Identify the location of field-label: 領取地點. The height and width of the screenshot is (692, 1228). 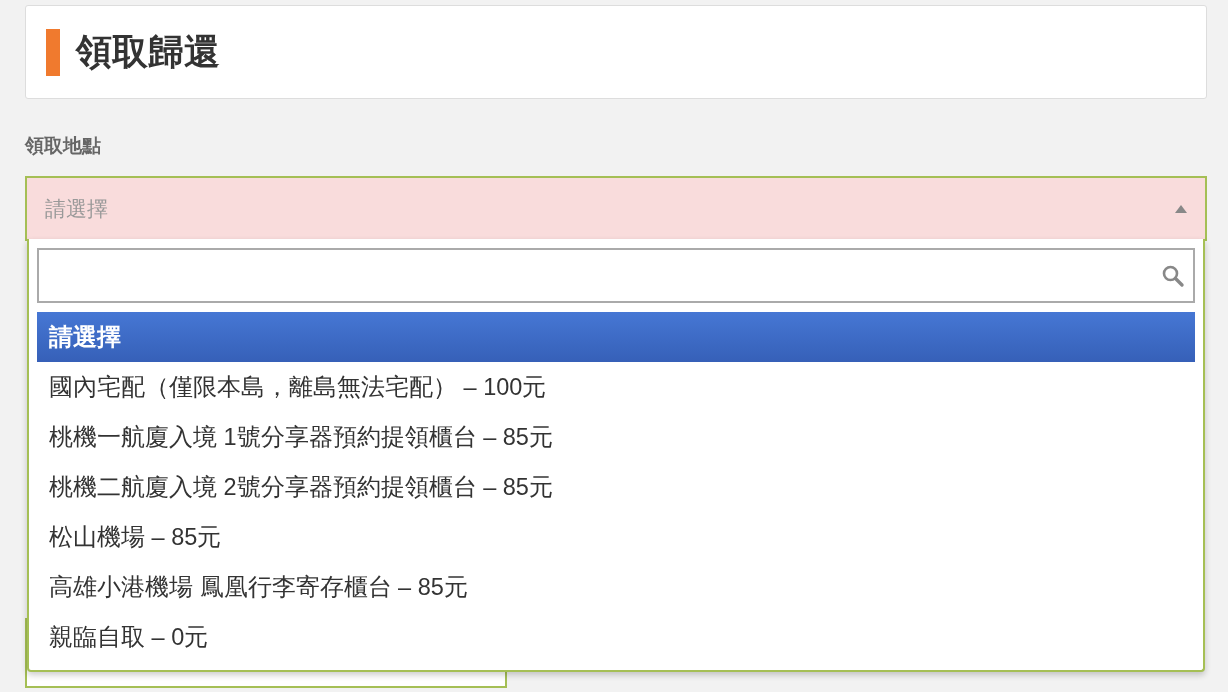
(63, 146).